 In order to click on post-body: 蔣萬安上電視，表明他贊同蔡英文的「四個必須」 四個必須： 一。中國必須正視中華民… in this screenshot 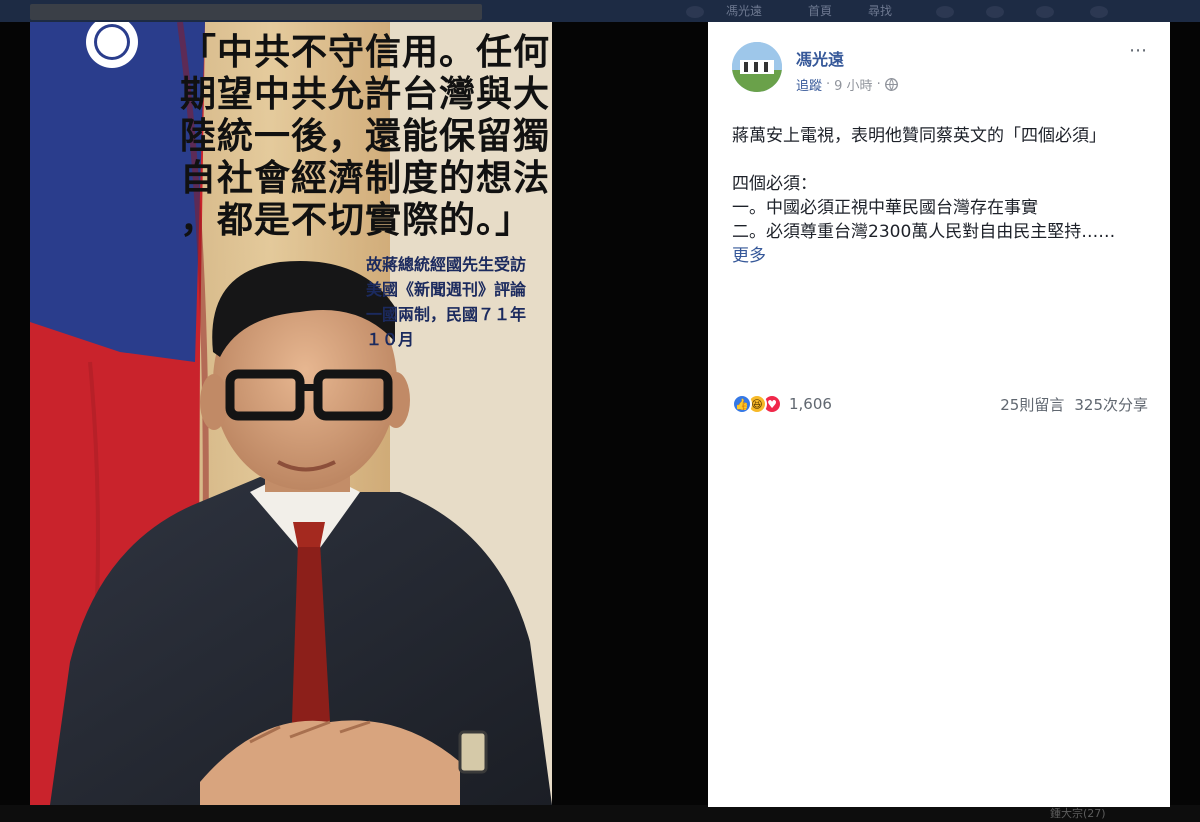, I will do `click(932, 196)`.